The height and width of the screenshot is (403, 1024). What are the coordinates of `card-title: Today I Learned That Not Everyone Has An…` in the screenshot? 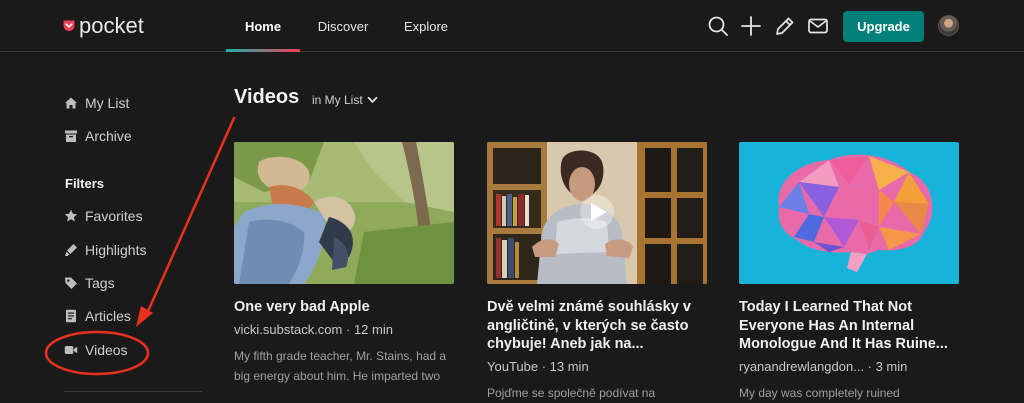 It's located at (849, 326).